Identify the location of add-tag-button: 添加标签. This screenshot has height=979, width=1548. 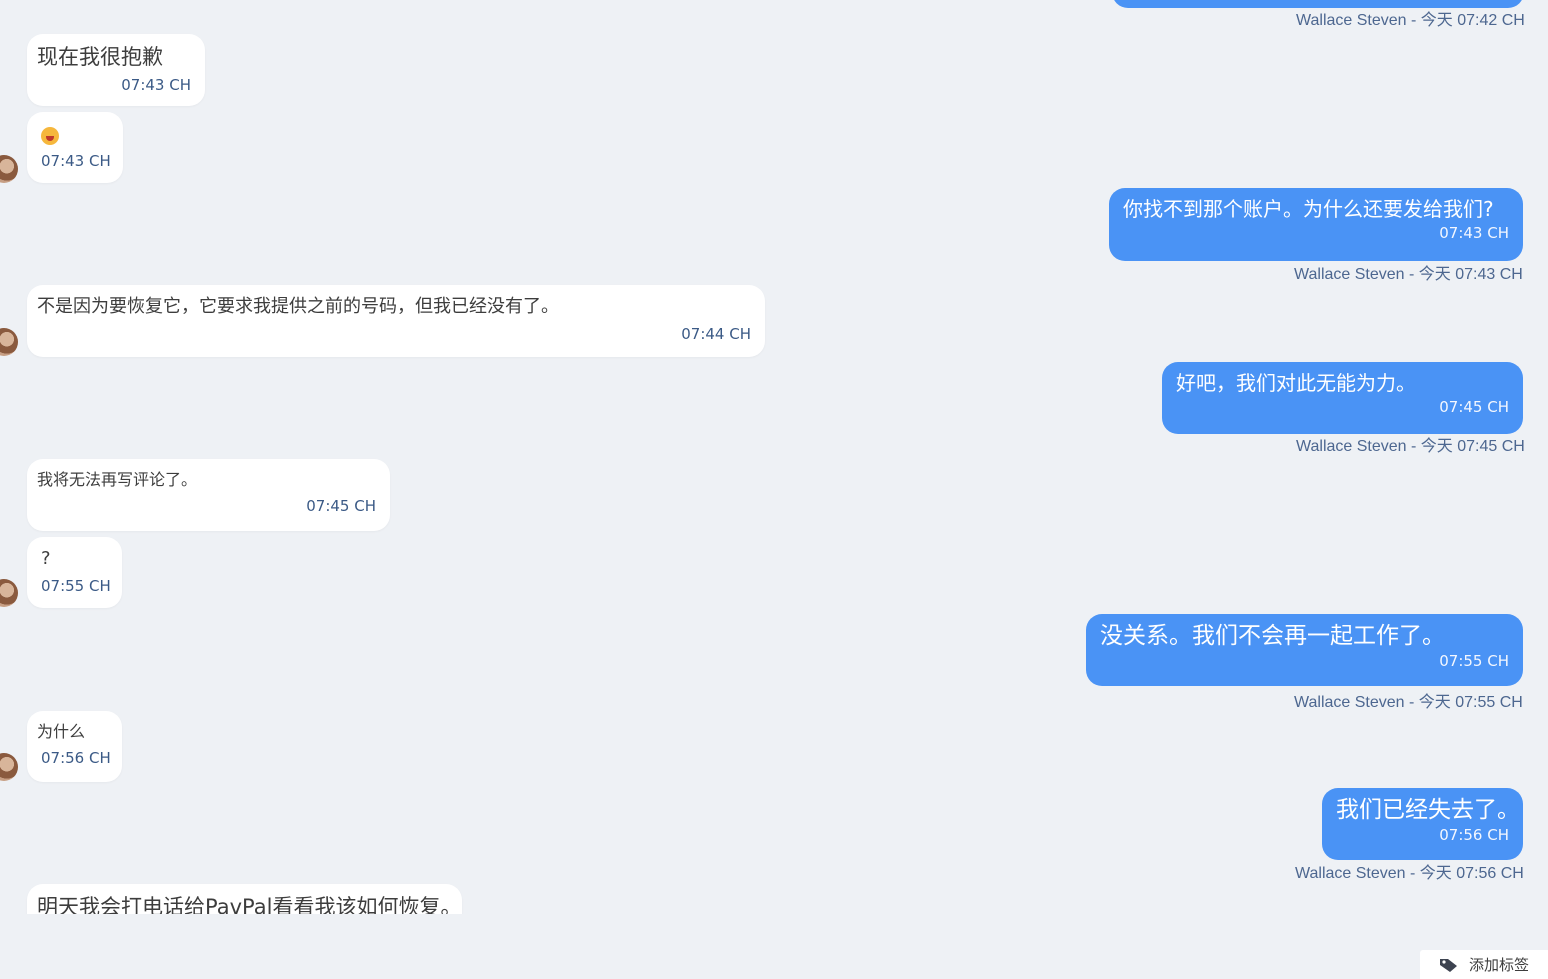
(1484, 964).